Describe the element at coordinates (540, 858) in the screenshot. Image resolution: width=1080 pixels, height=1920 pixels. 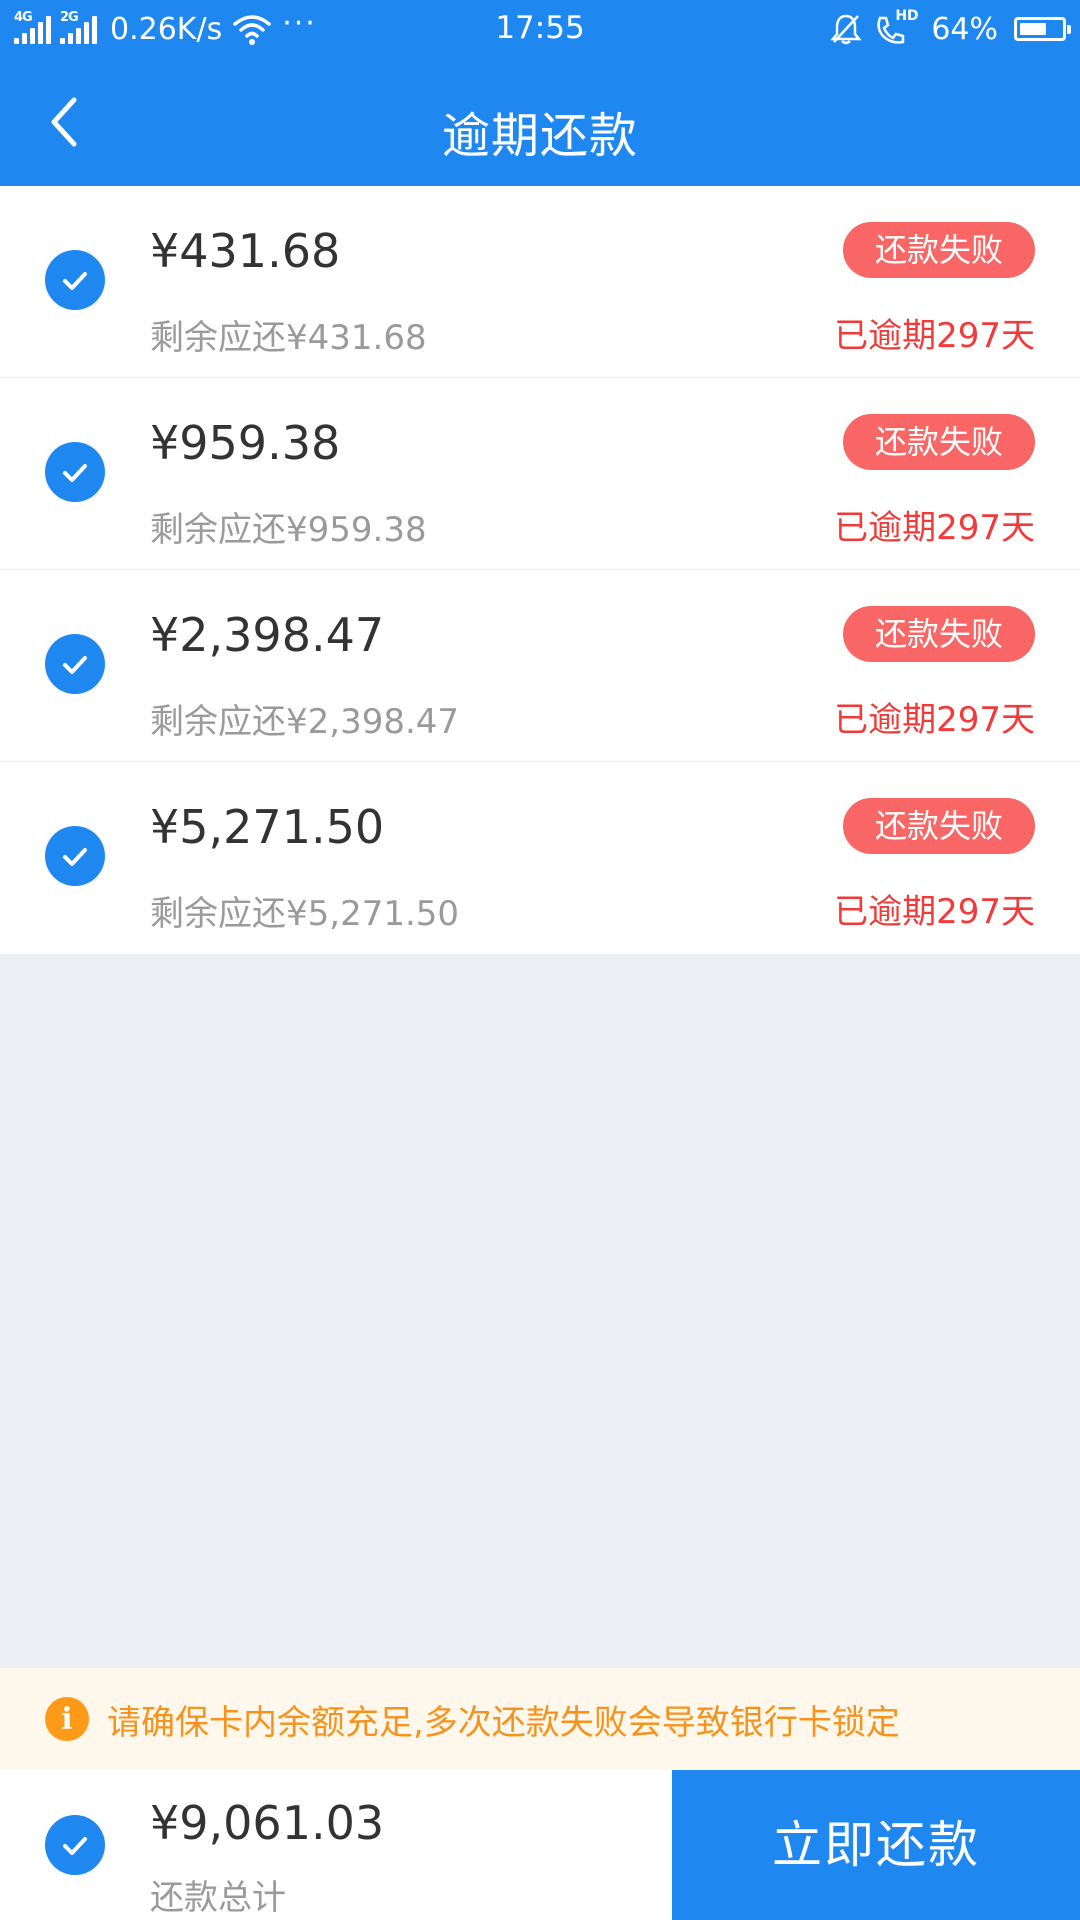
I see `bill-row: ¥5,271.50 剩余应还¥5,271.50 还款失败 已逾期297天` at that location.